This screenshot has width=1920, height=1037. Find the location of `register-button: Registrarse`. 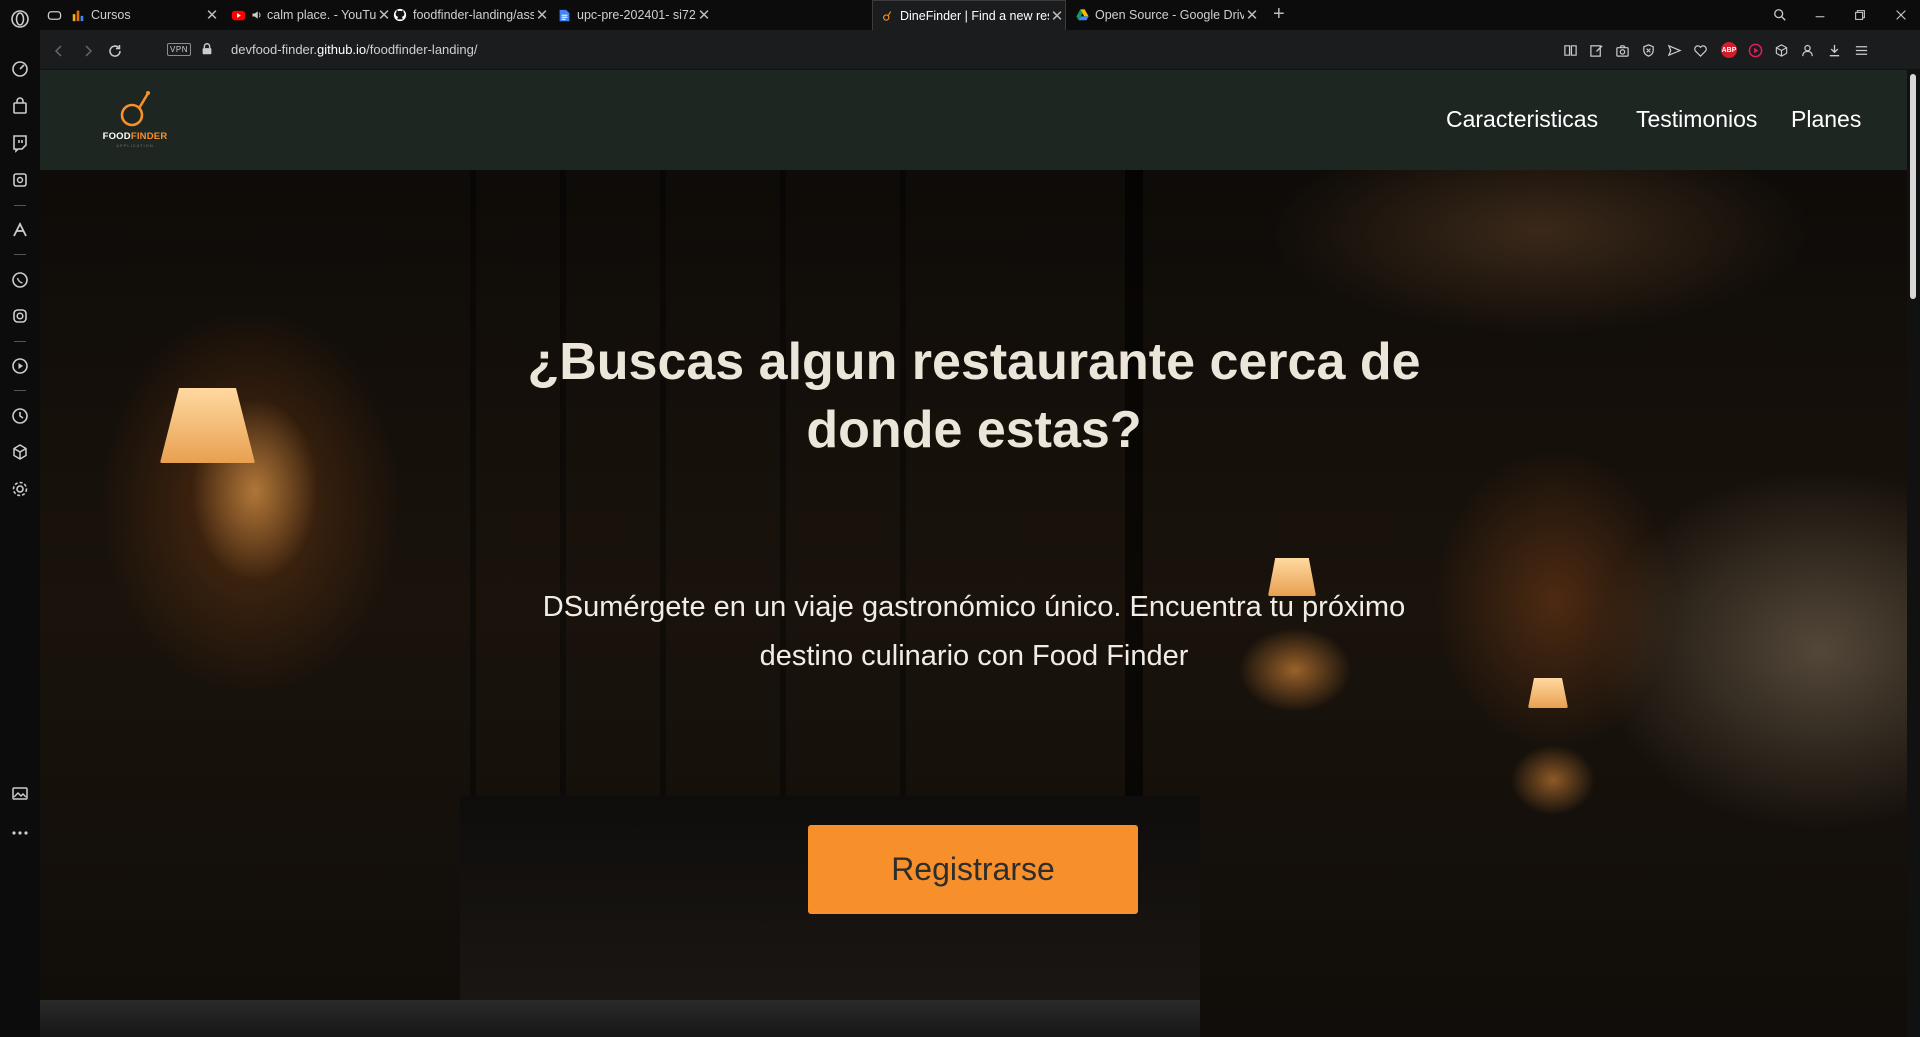

register-button: Registrarse is located at coordinates (973, 869).